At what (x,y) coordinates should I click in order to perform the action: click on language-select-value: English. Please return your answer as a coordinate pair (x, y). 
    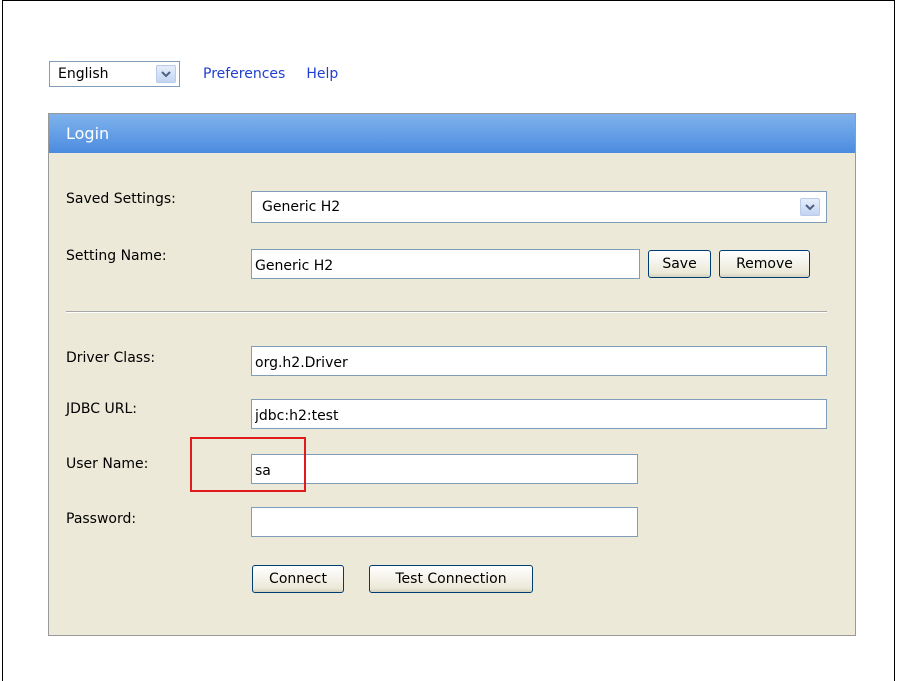
    Looking at the image, I should click on (83, 74).